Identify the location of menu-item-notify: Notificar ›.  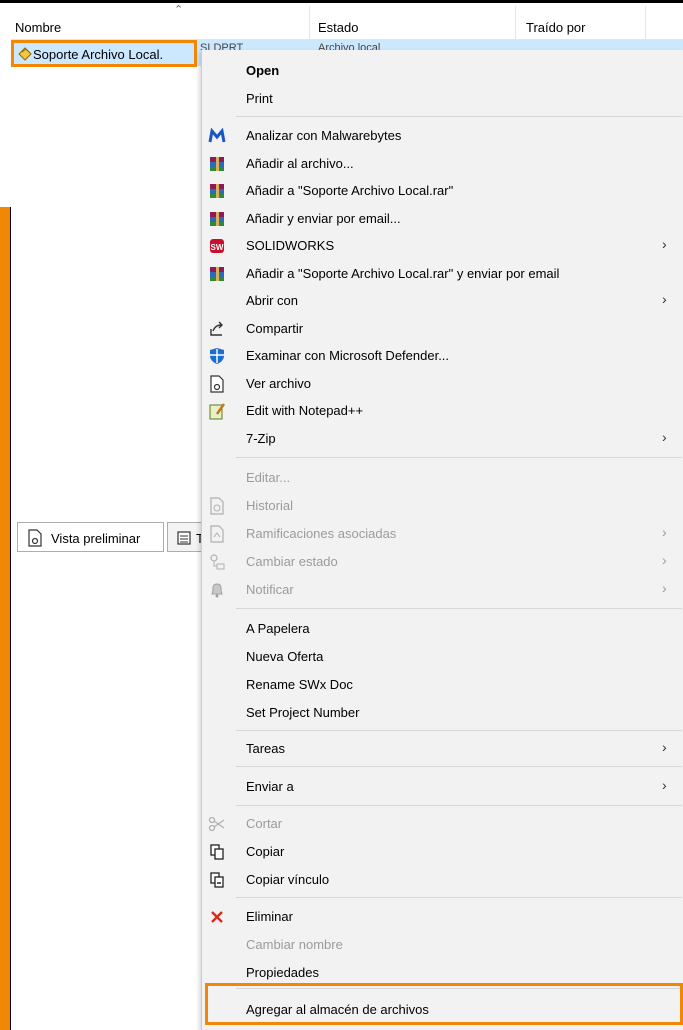
(442, 589).